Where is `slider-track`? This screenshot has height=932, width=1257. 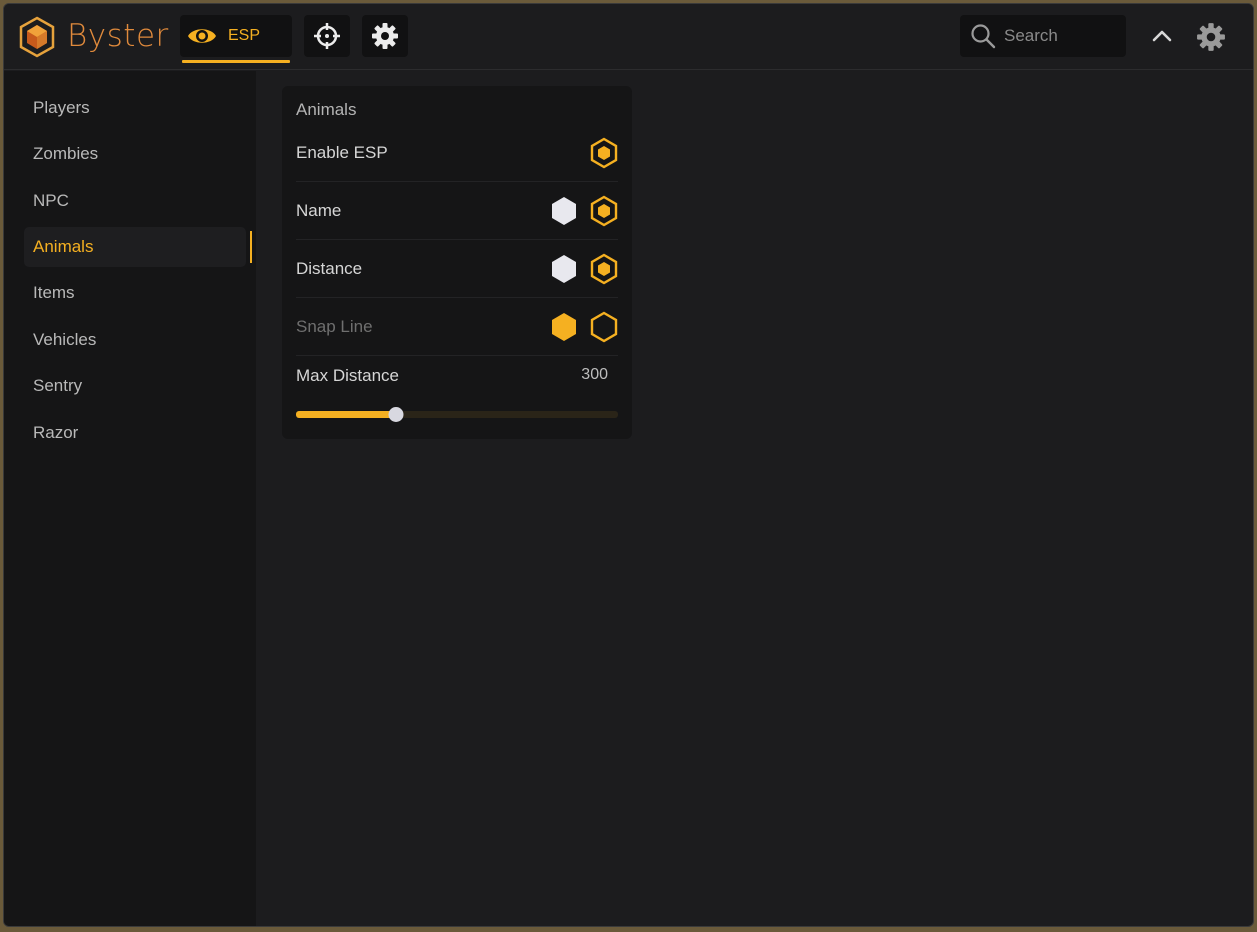 slider-track is located at coordinates (457, 414).